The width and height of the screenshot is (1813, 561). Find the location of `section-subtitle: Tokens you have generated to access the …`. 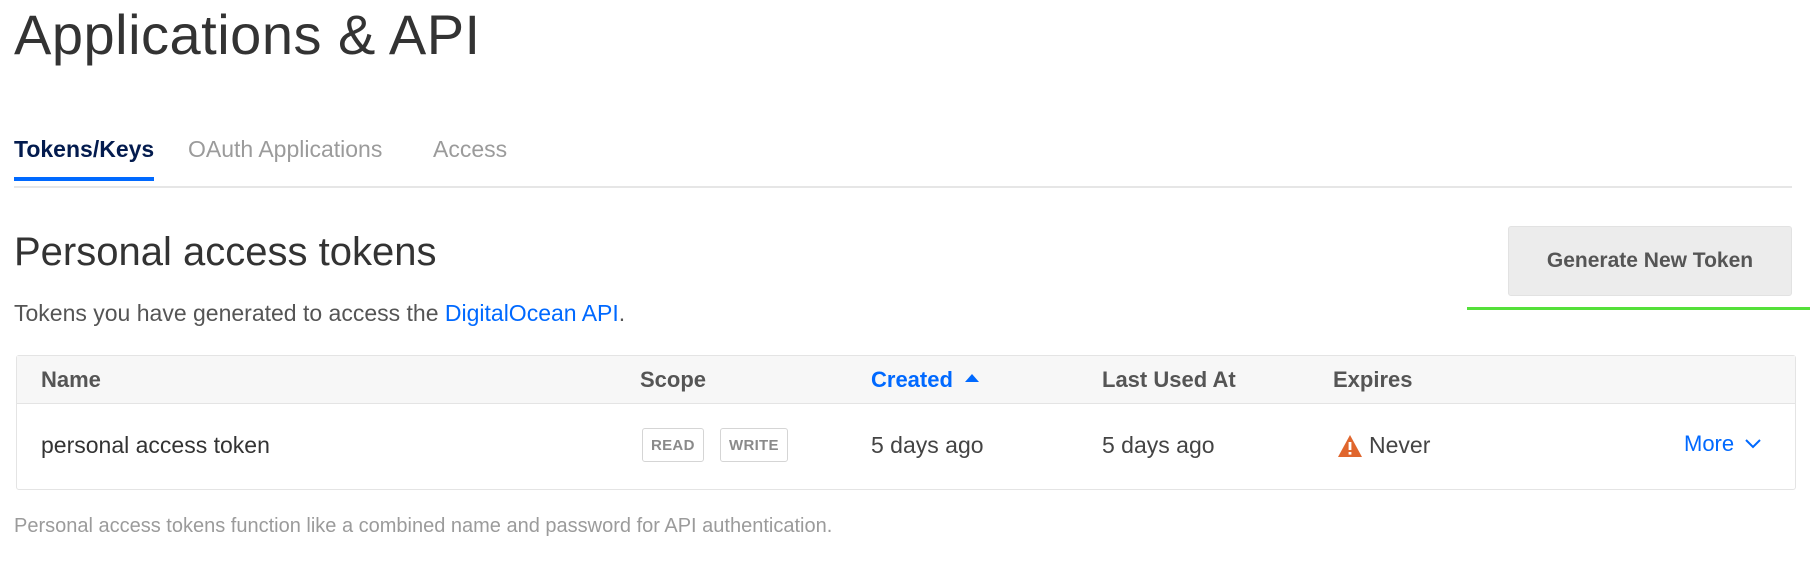

section-subtitle: Tokens you have generated to access the … is located at coordinates (319, 313).